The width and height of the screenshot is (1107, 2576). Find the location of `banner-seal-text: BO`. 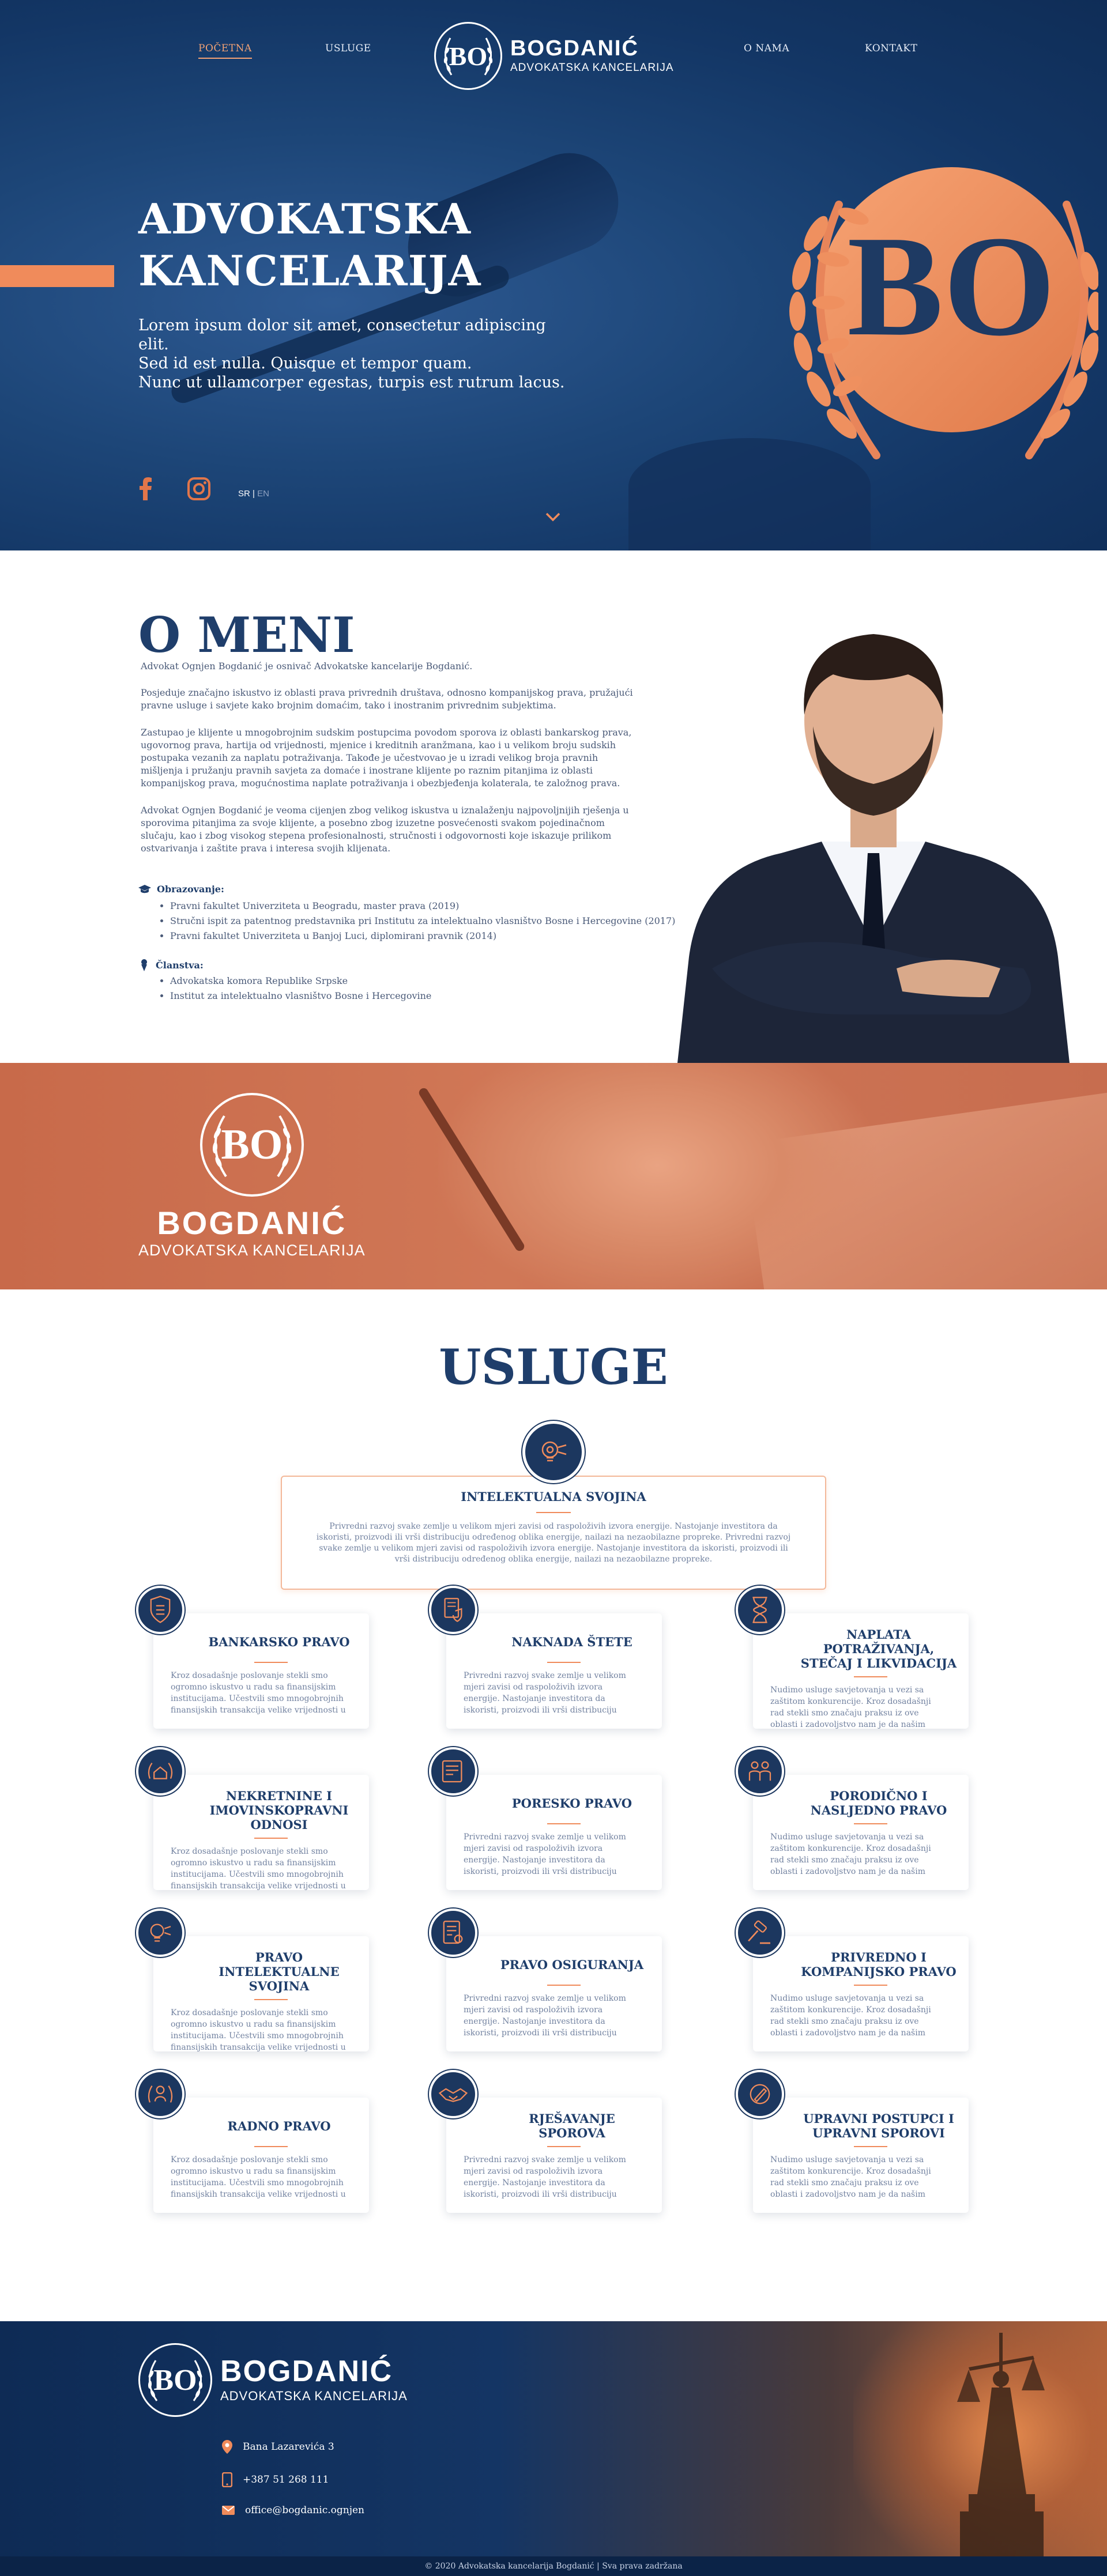

banner-seal-text: BO is located at coordinates (252, 1144).